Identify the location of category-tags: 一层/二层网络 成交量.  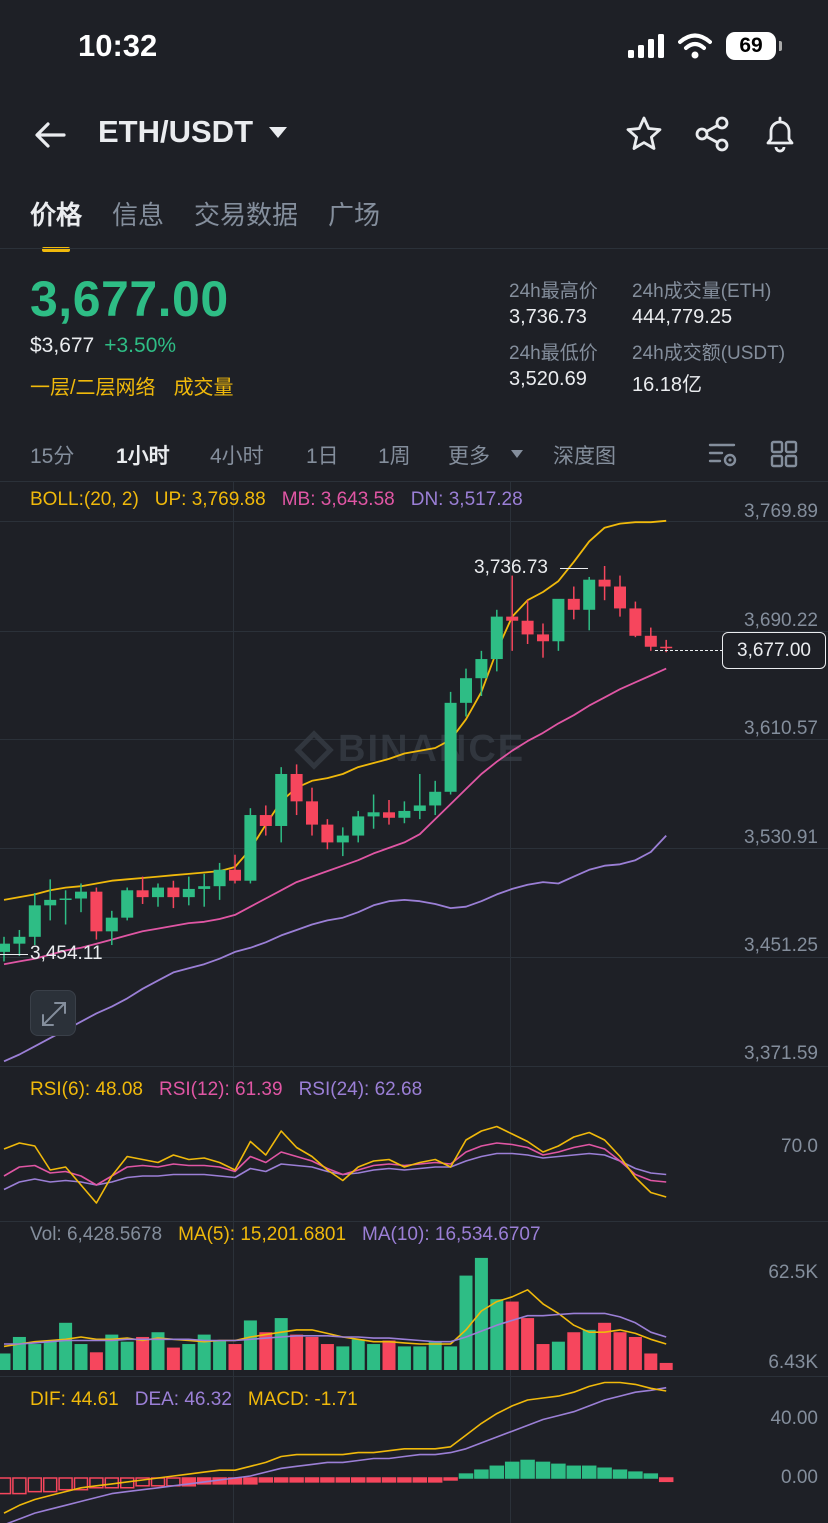
(132, 385).